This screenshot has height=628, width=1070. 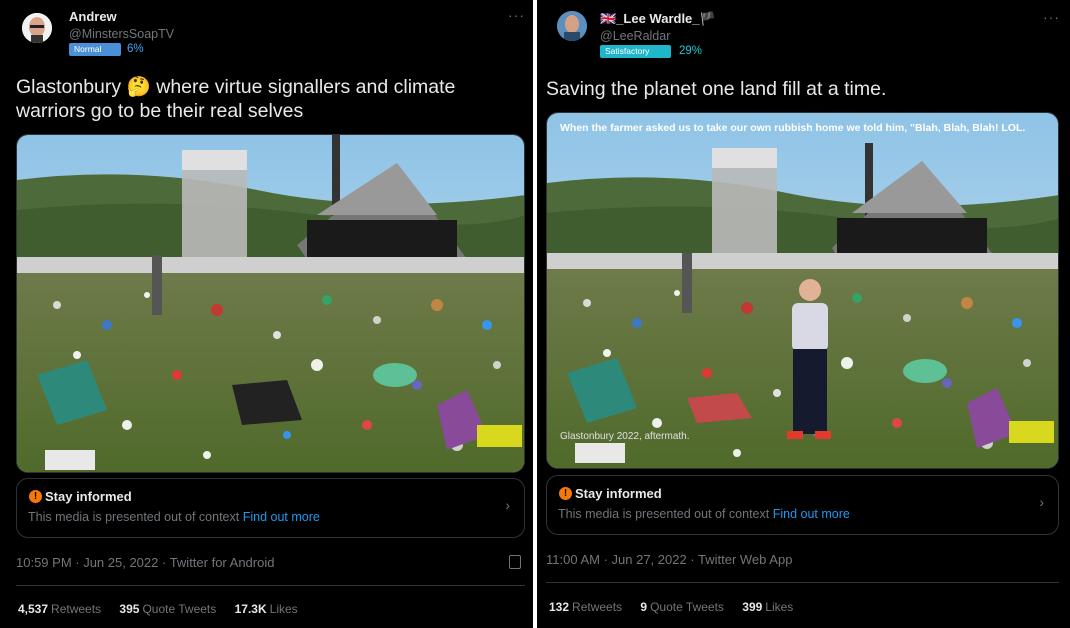 What do you see at coordinates (33, 609) in the screenshot?
I see `retweet-count: 4,537` at bounding box center [33, 609].